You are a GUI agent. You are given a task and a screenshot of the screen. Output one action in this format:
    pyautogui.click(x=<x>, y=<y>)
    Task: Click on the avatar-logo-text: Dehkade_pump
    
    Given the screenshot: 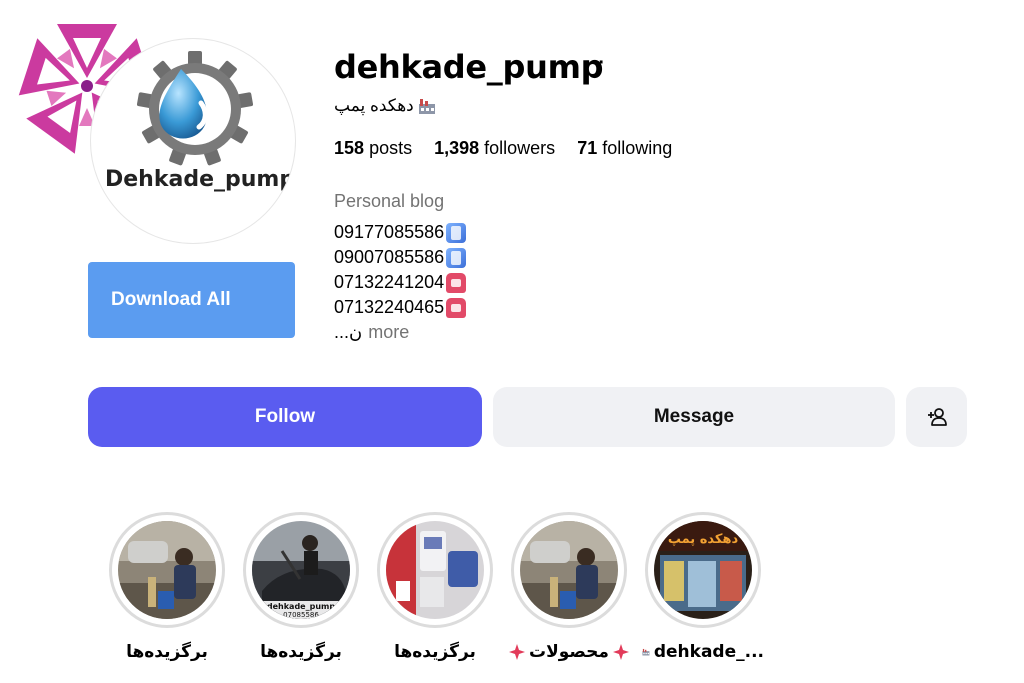 What is the action you would take?
    pyautogui.click(x=200, y=179)
    